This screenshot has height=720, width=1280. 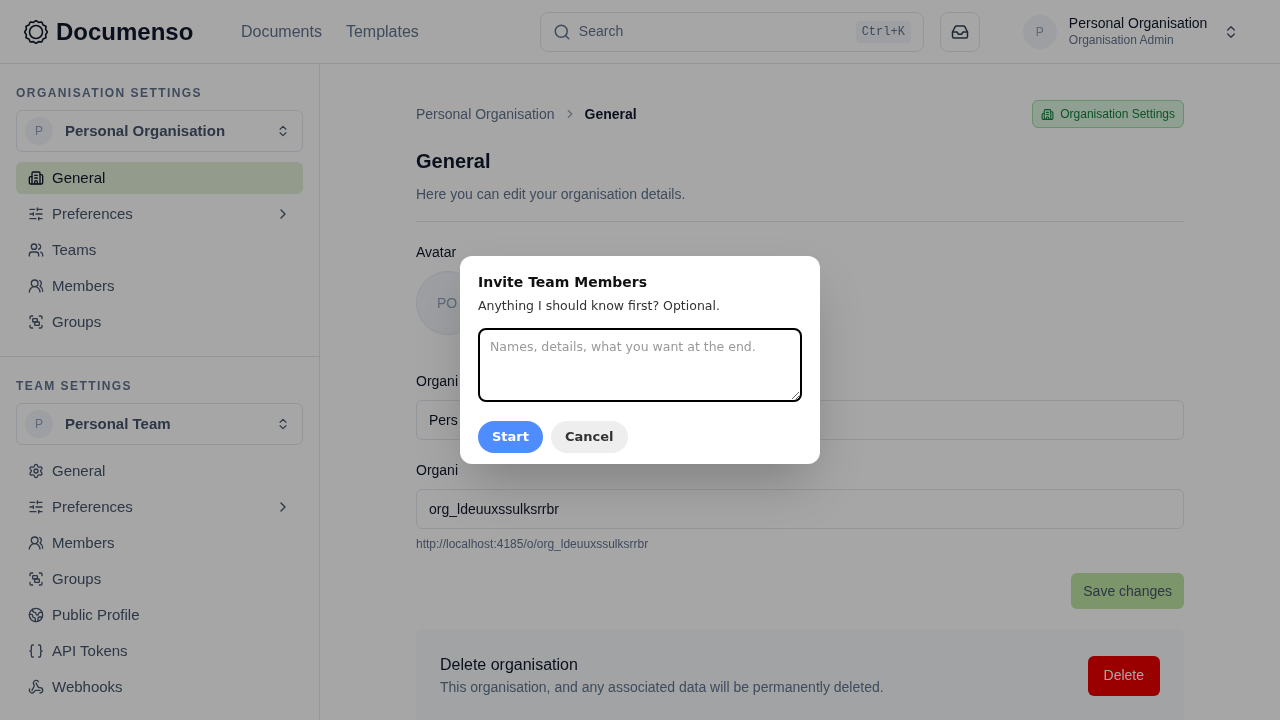 What do you see at coordinates (118, 423) in the screenshot?
I see `selector-label: Personal Team` at bounding box center [118, 423].